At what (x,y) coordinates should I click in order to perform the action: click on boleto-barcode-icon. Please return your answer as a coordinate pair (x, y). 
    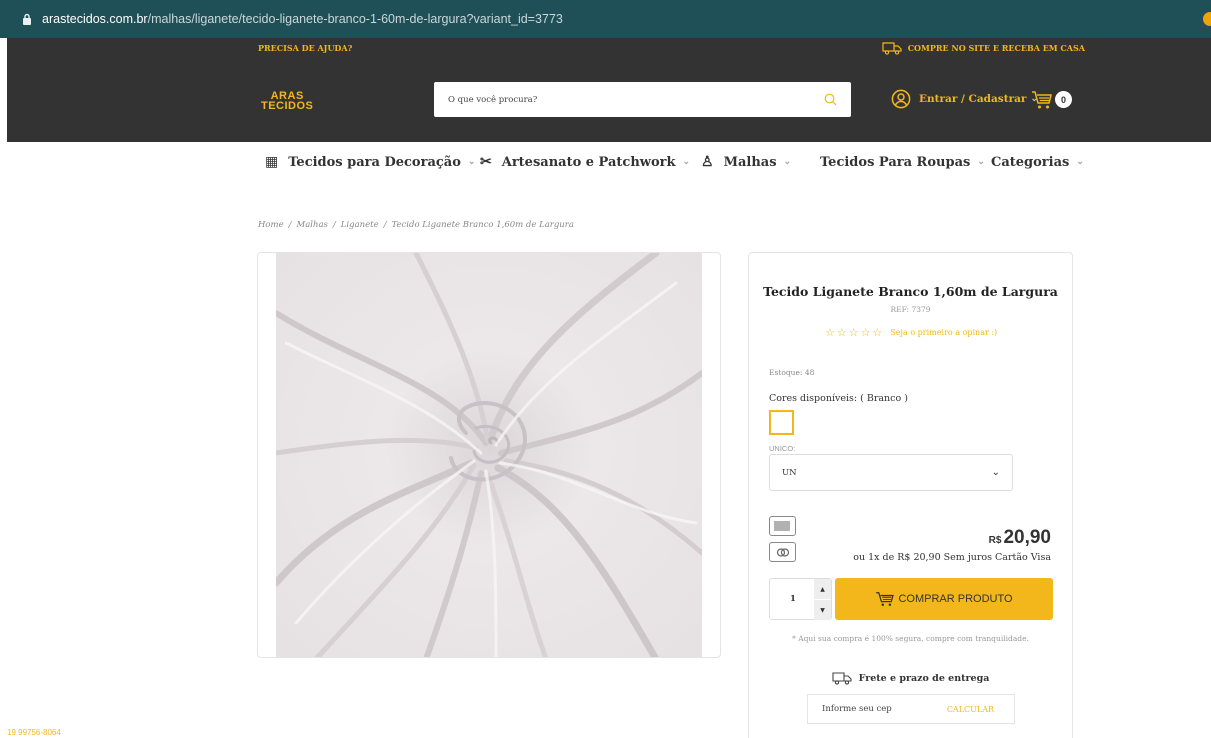
    Looking at the image, I should click on (782, 526).